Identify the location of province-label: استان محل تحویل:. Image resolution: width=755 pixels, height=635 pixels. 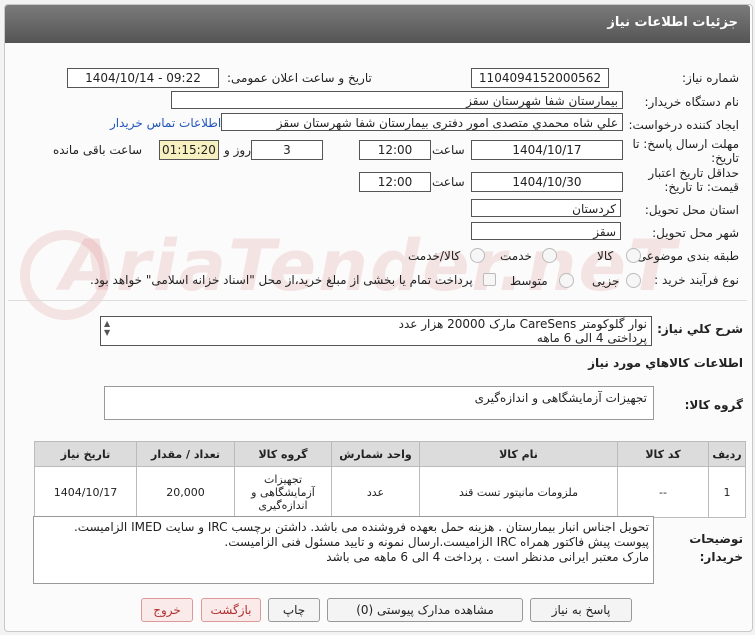
(691, 210).